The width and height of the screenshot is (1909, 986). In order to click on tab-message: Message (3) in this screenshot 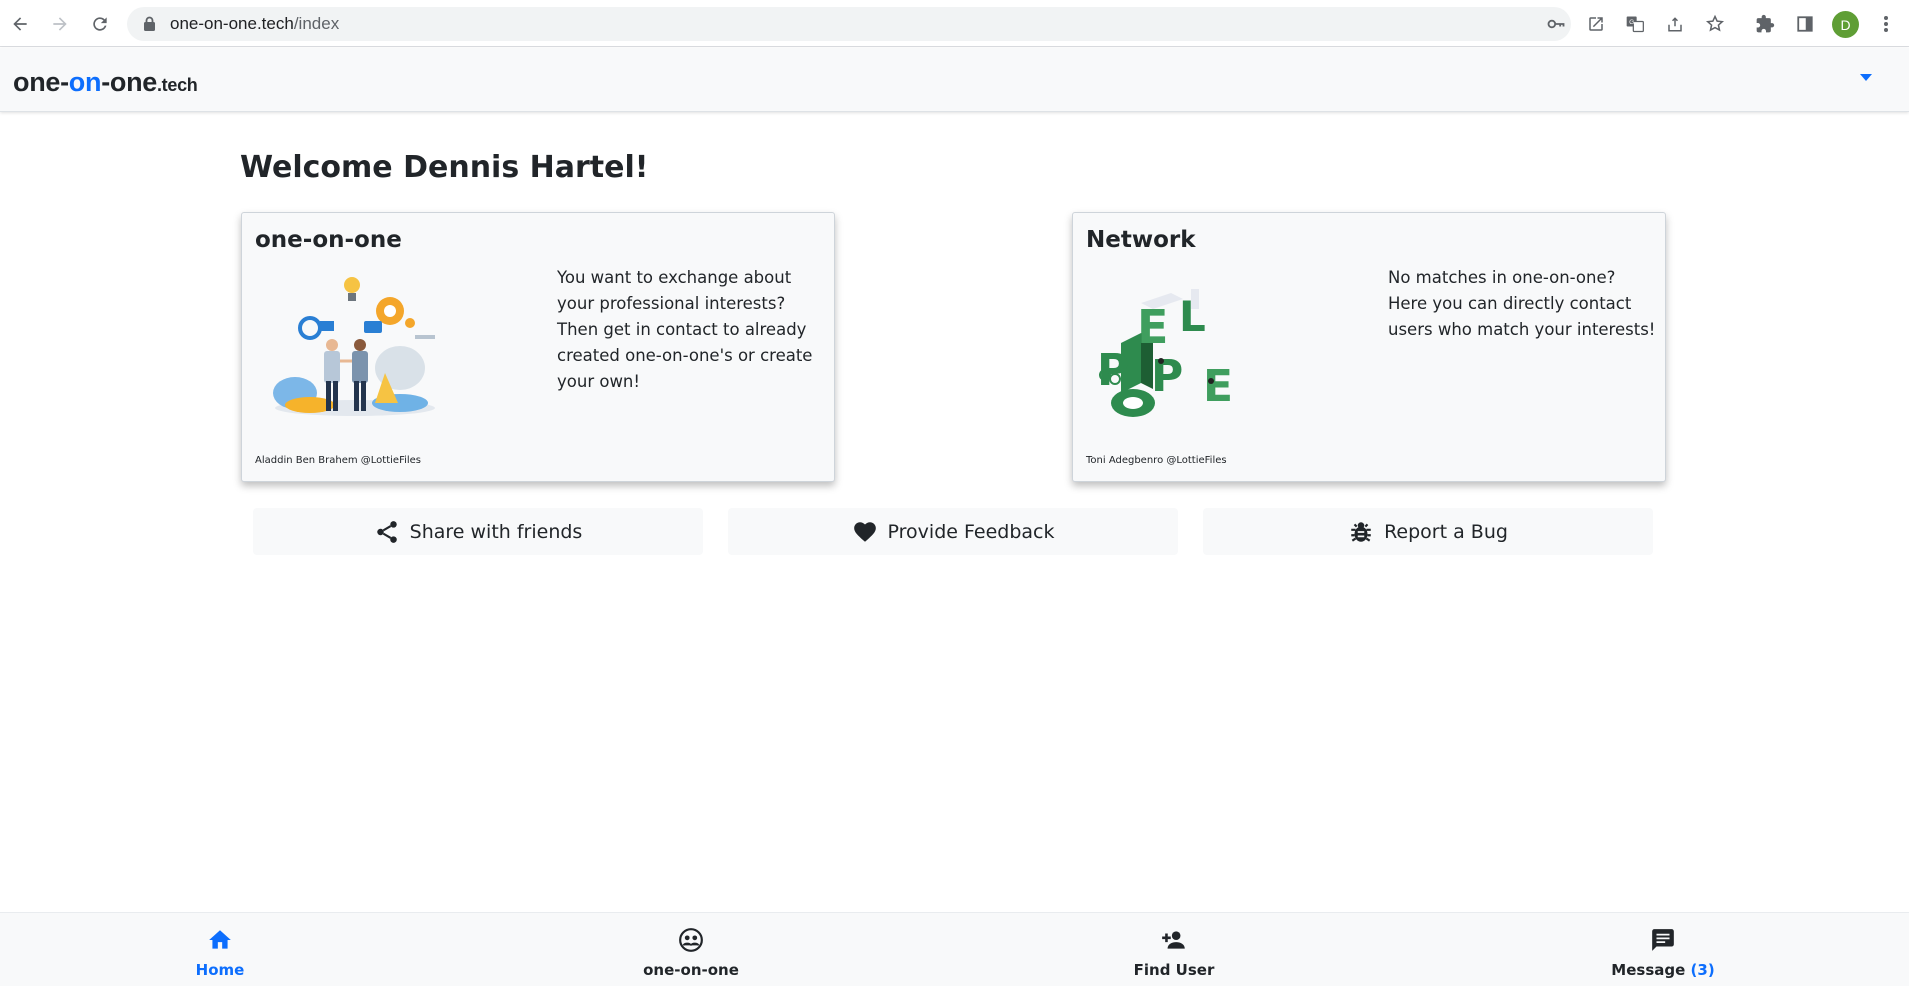, I will do `click(1663, 953)`.